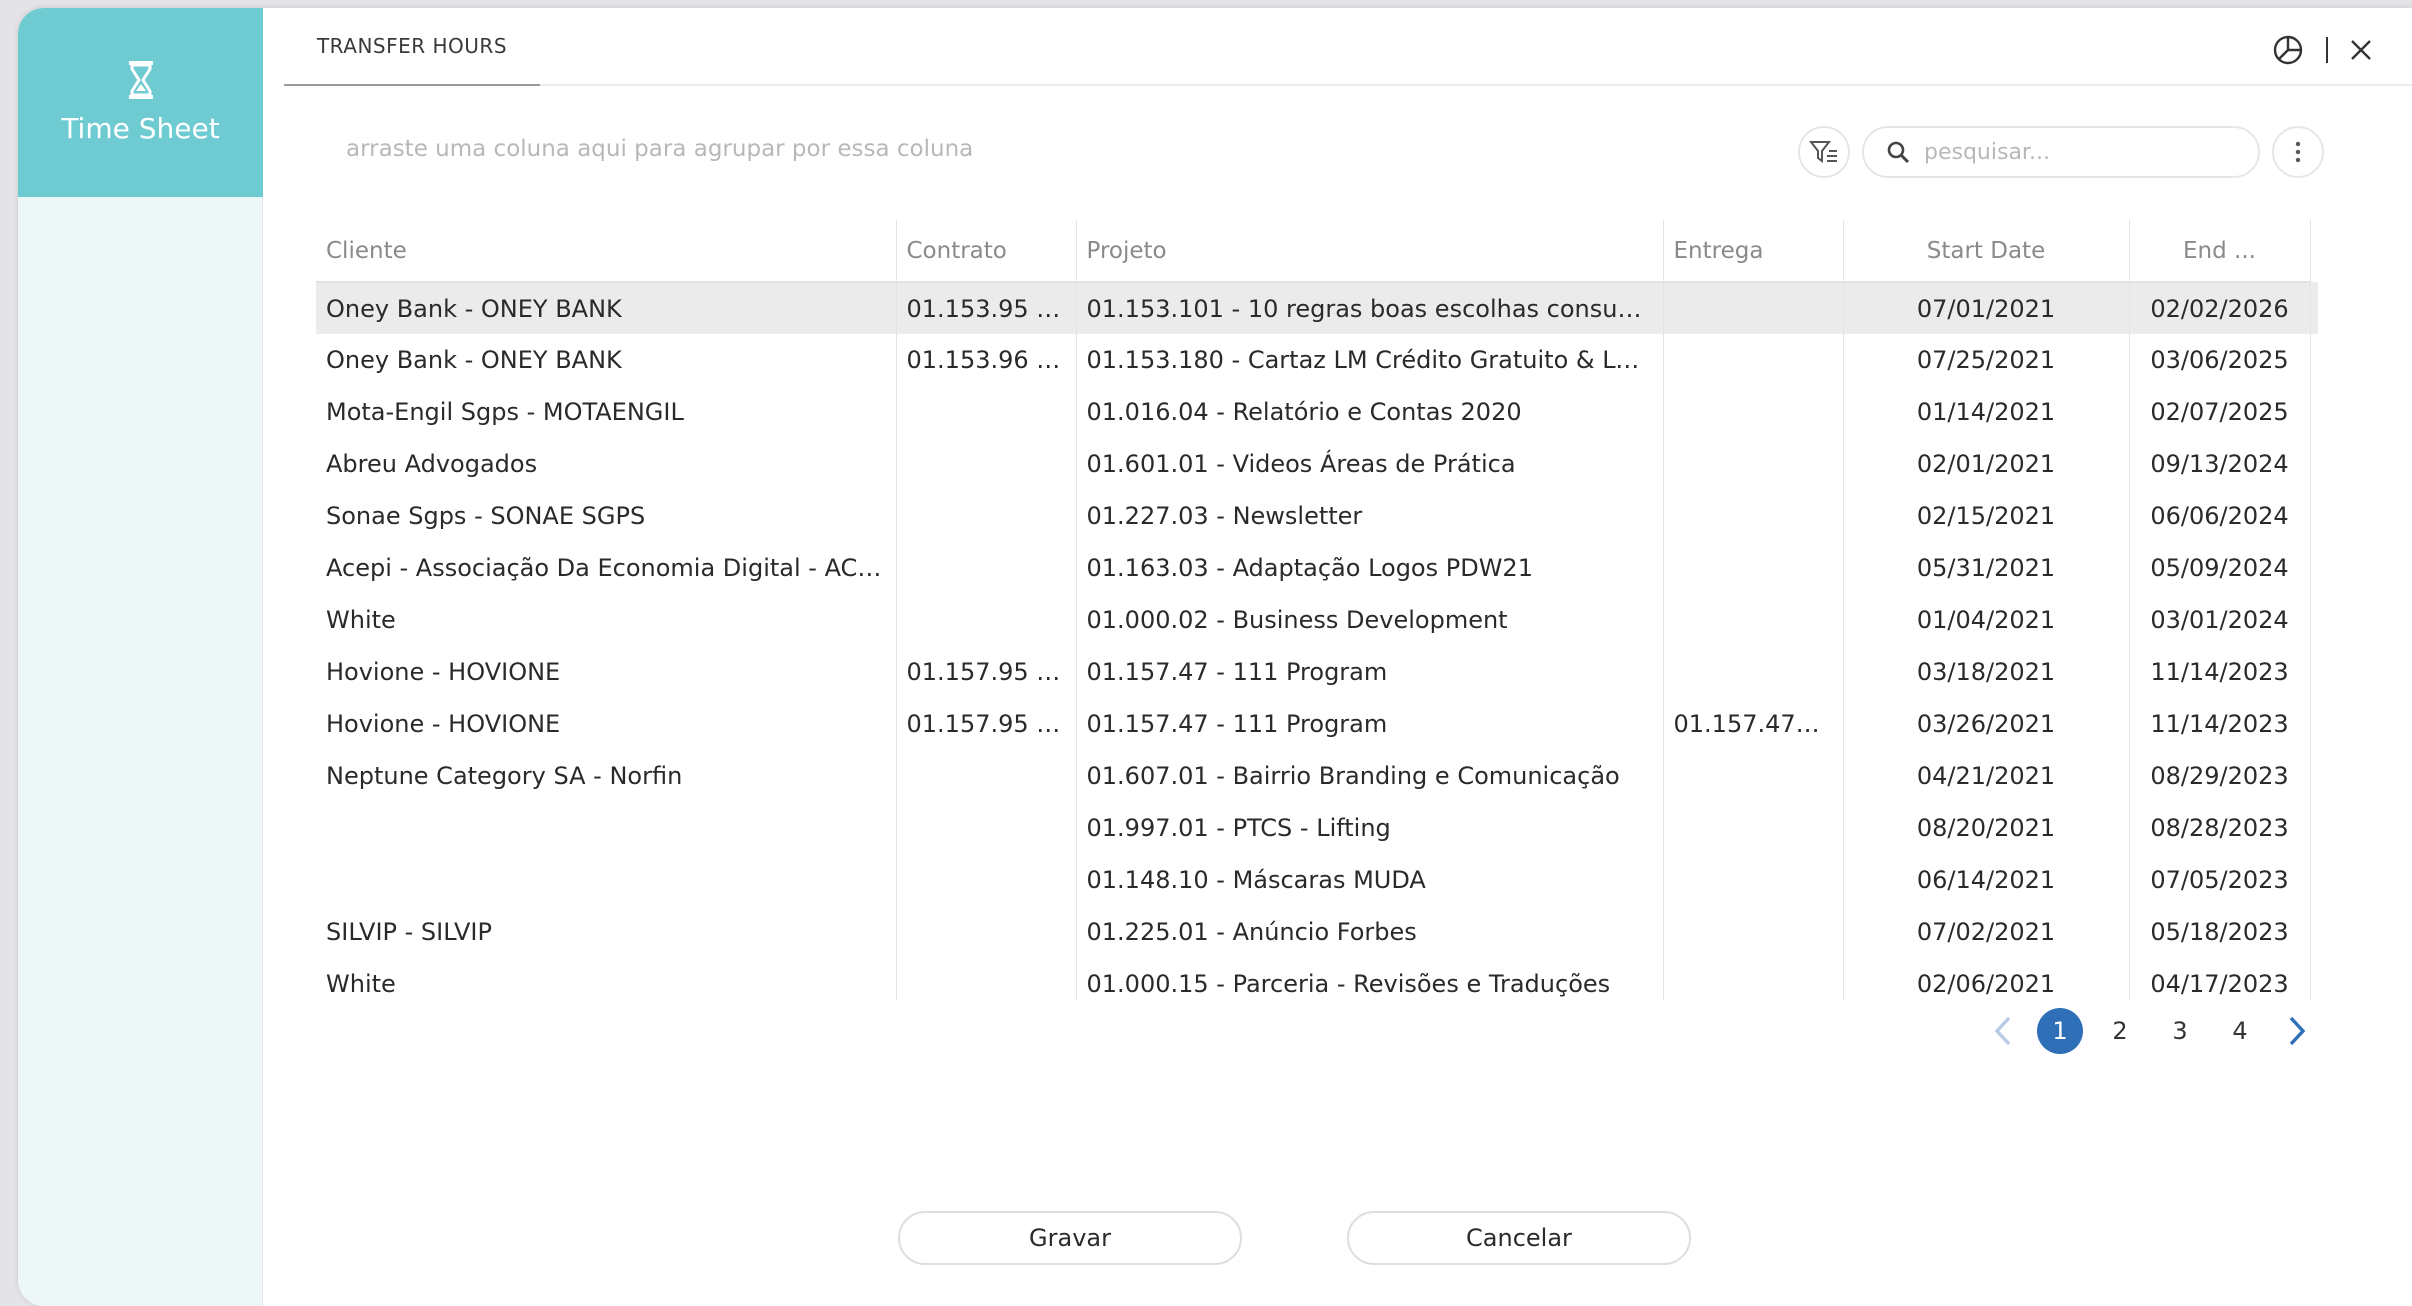 This screenshot has height=1306, width=2412. What do you see at coordinates (2220, 776) in the screenshot?
I see `cell-end-date: 08/29/2023` at bounding box center [2220, 776].